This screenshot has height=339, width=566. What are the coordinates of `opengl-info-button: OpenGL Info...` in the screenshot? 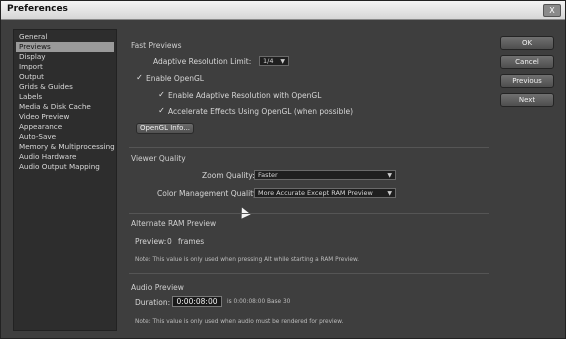 It's located at (165, 128).